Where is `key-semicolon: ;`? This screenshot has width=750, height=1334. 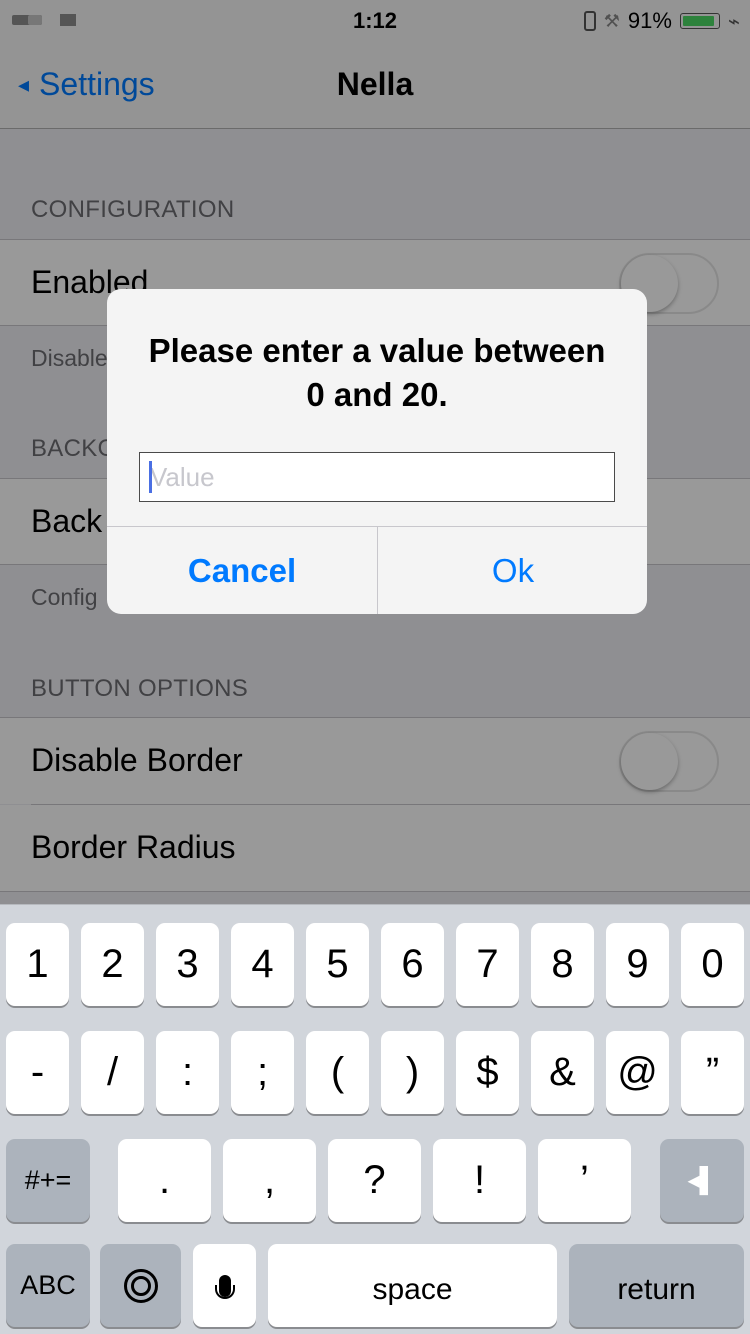
key-semicolon: ; is located at coordinates (262, 1072).